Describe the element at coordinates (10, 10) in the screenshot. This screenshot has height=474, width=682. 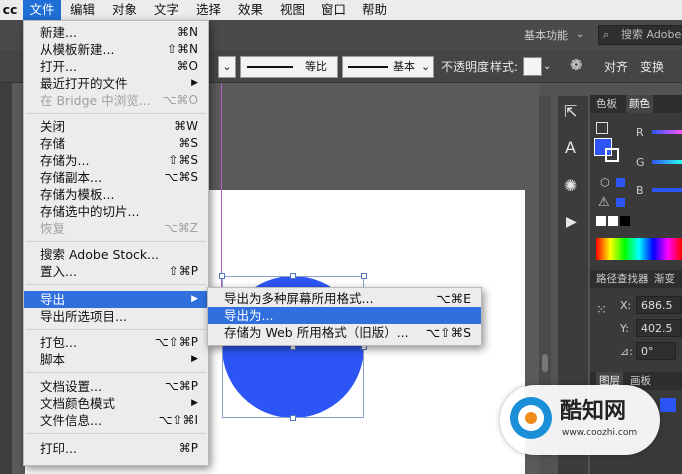
I see `app-menu: cc` at that location.